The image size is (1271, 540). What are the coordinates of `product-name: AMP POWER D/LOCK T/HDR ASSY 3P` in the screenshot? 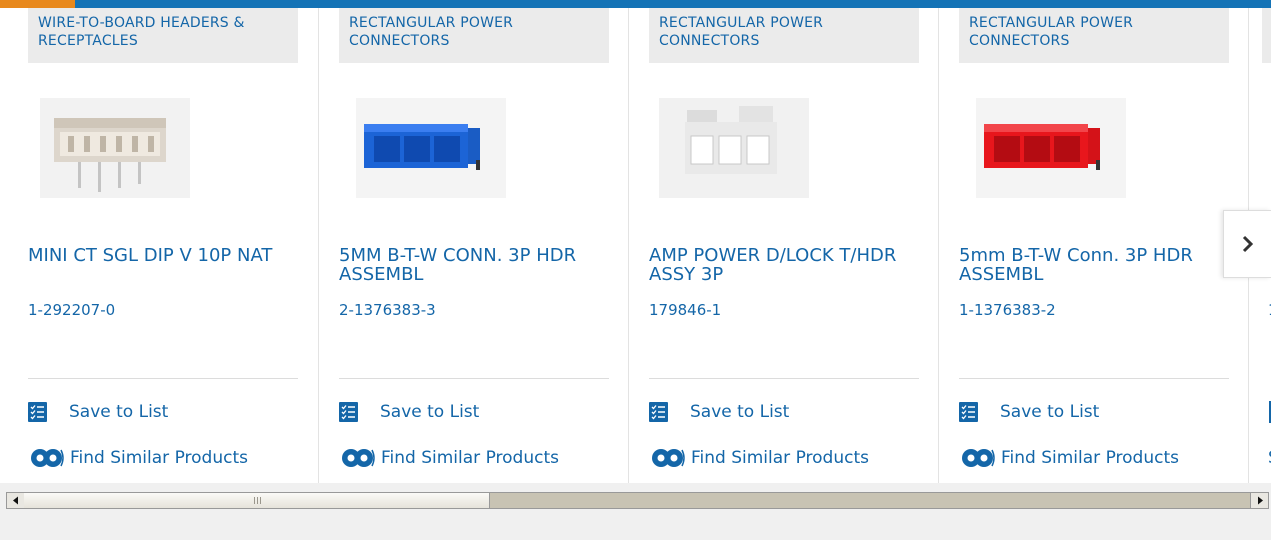 It's located at (774, 265).